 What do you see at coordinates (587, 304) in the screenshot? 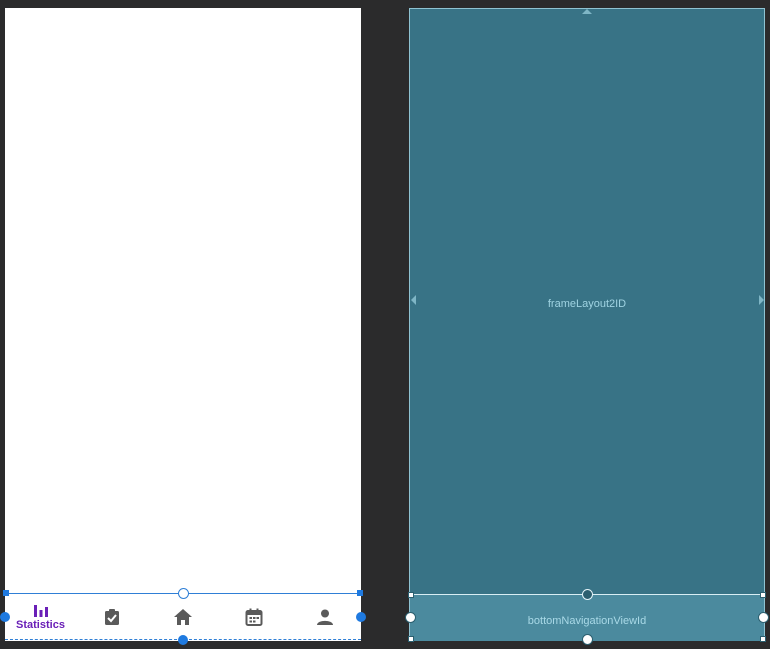
I see `frame-layout-label: frameLayout2ID` at bounding box center [587, 304].